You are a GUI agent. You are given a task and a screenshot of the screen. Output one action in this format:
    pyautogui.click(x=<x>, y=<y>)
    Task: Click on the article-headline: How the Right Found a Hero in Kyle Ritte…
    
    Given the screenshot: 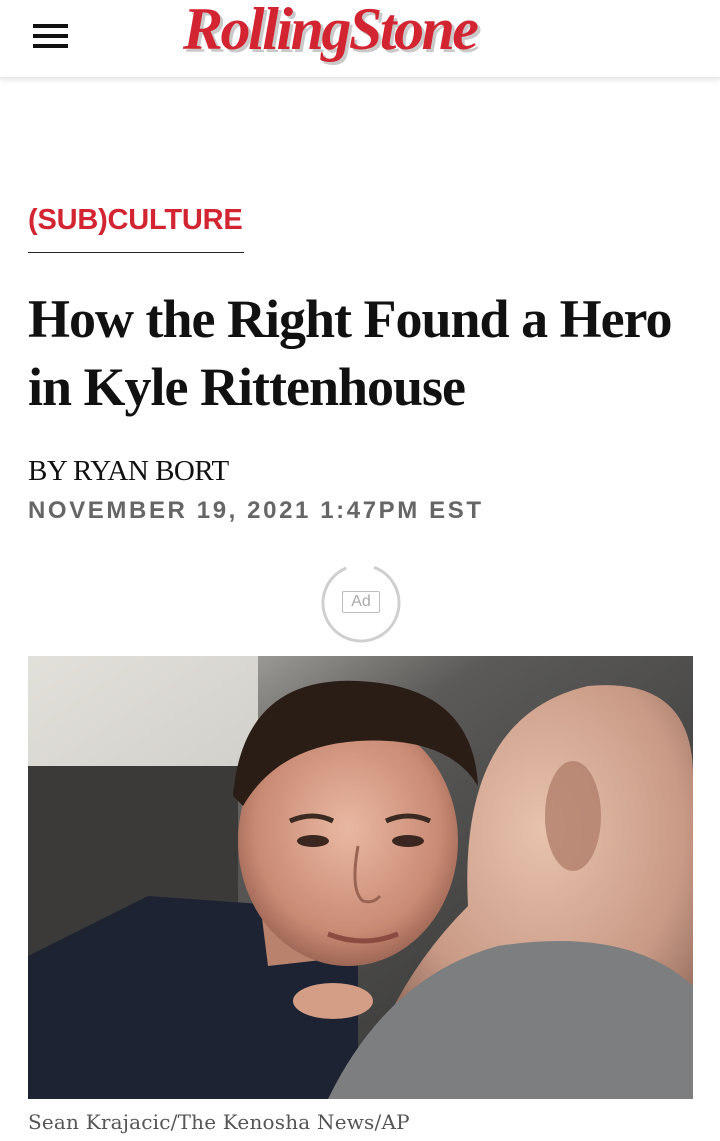 What is the action you would take?
    pyautogui.click(x=350, y=353)
    